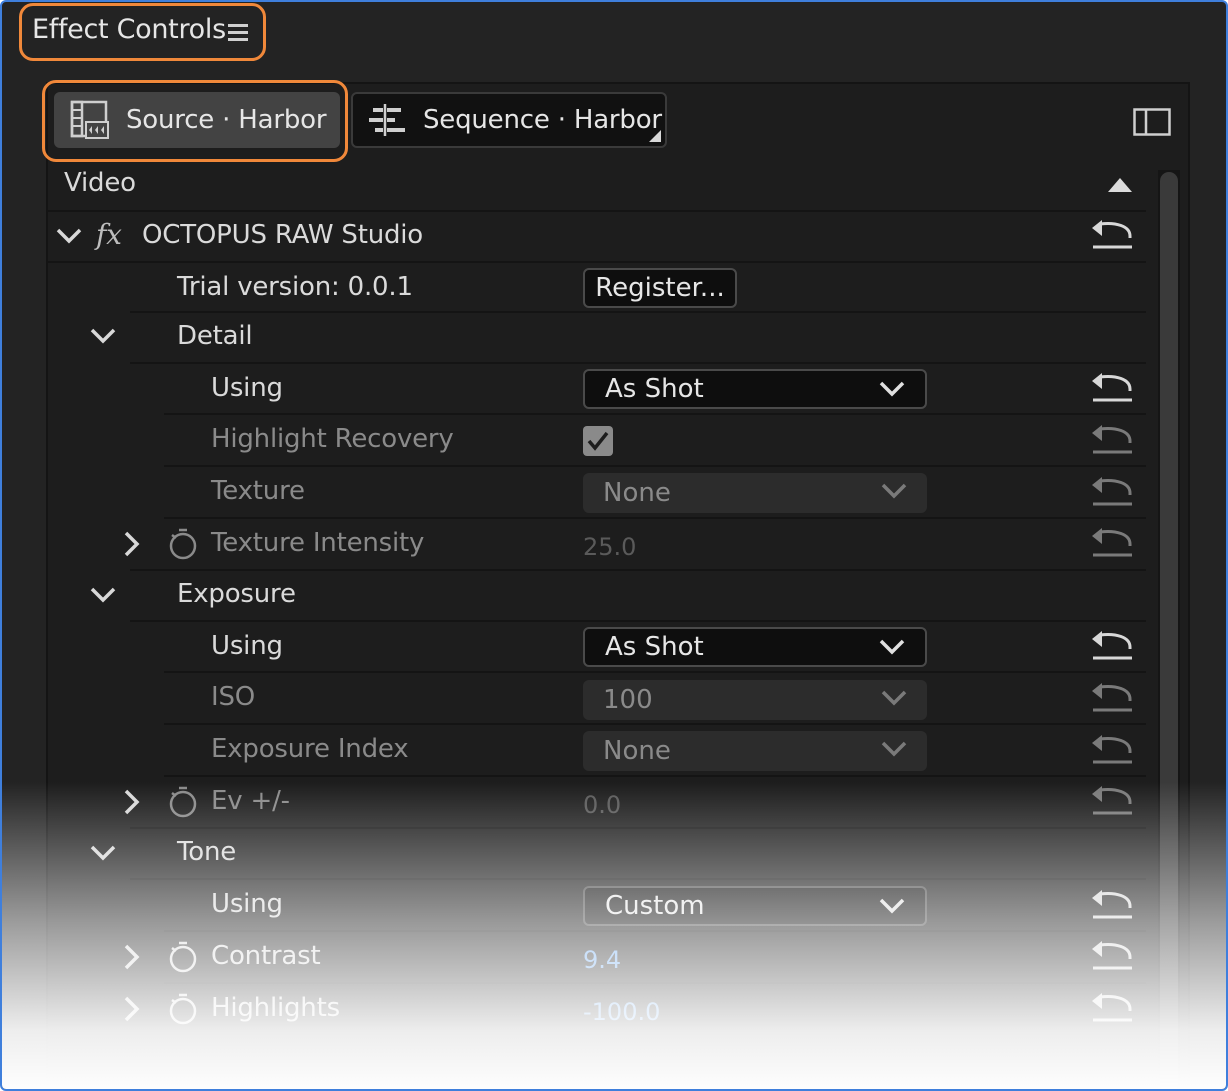  Describe the element at coordinates (755, 493) in the screenshot. I see `texture-dropdown: None` at that location.